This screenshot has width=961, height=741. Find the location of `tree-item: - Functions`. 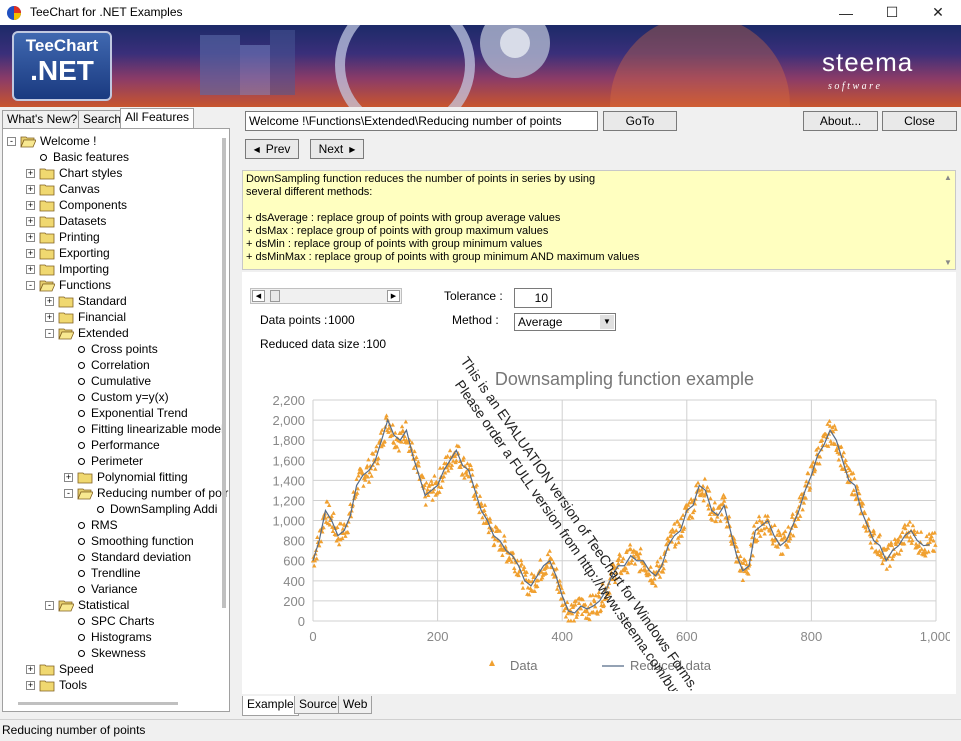

tree-item: - Functions is located at coordinates (68, 285).